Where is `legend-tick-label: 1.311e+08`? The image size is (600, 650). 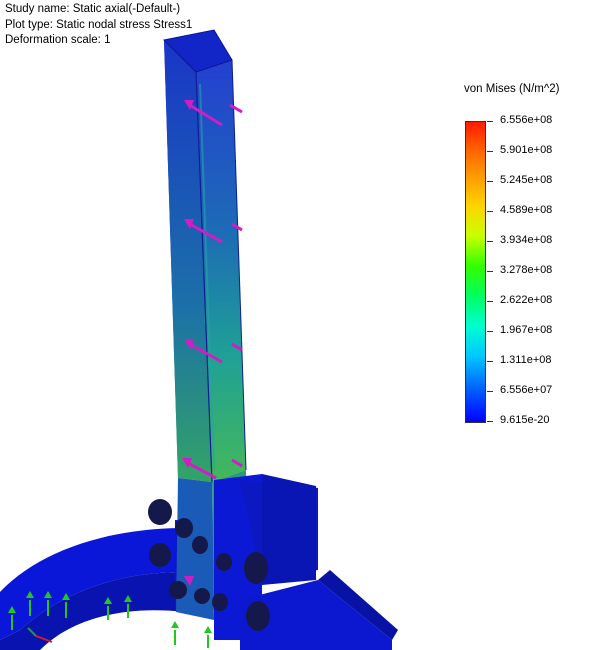
legend-tick-label: 1.311e+08 is located at coordinates (526, 360).